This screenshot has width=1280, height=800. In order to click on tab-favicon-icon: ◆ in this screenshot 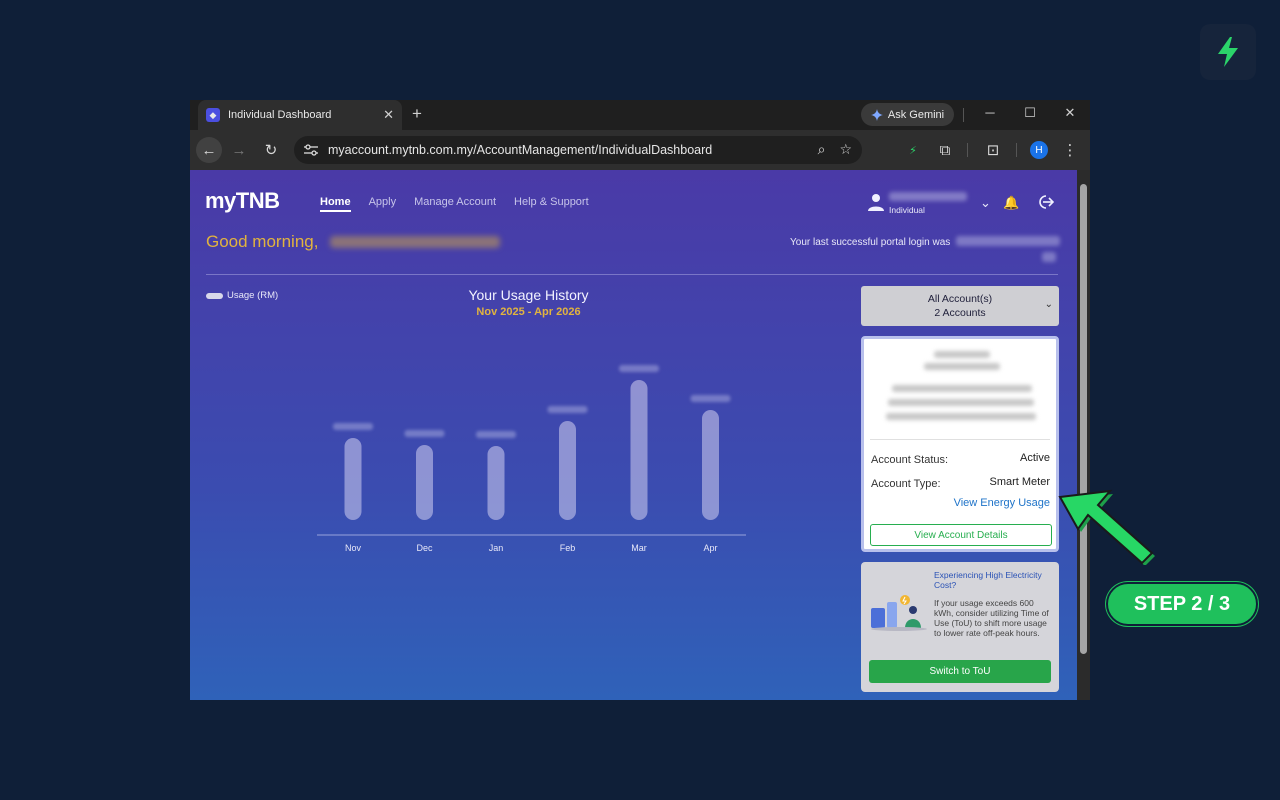, I will do `click(213, 115)`.